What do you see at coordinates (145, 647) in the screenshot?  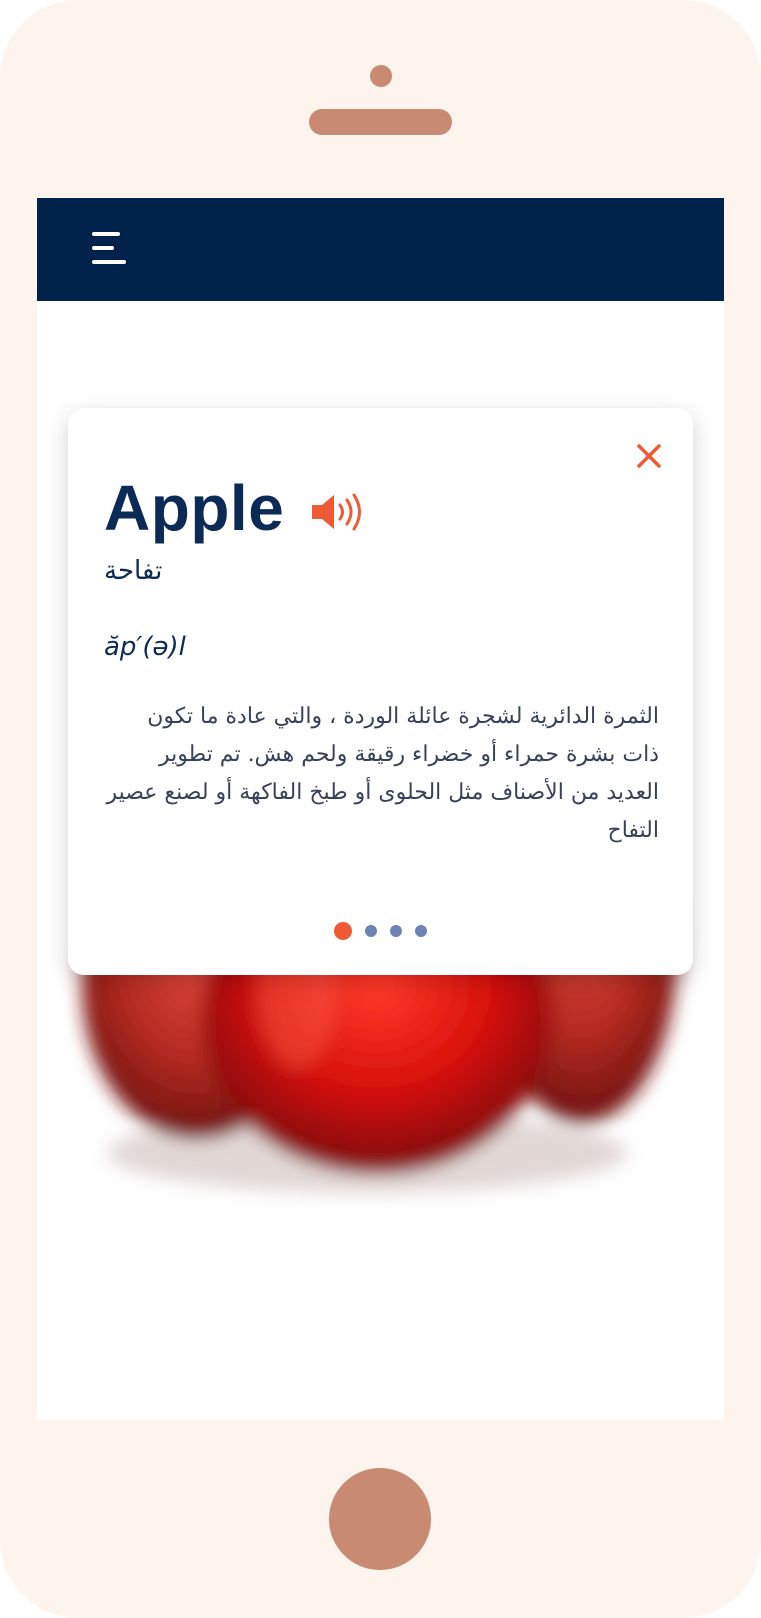 I see `word-phonetic: ăp′(ə)l` at bounding box center [145, 647].